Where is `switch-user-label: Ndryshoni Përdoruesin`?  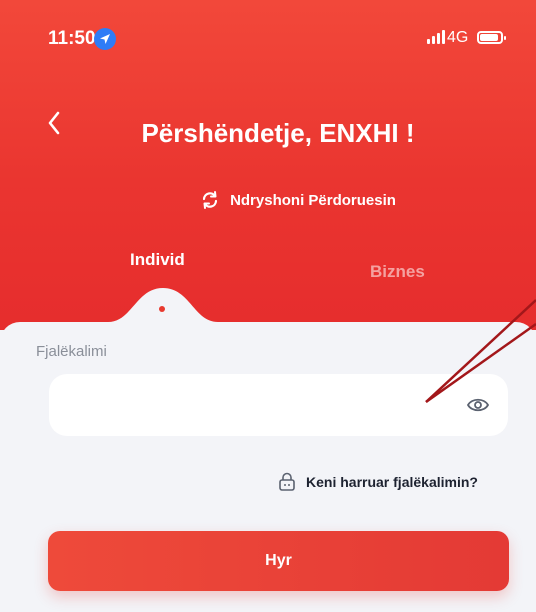
switch-user-label: Ndryshoni Përdoruesin is located at coordinates (313, 200).